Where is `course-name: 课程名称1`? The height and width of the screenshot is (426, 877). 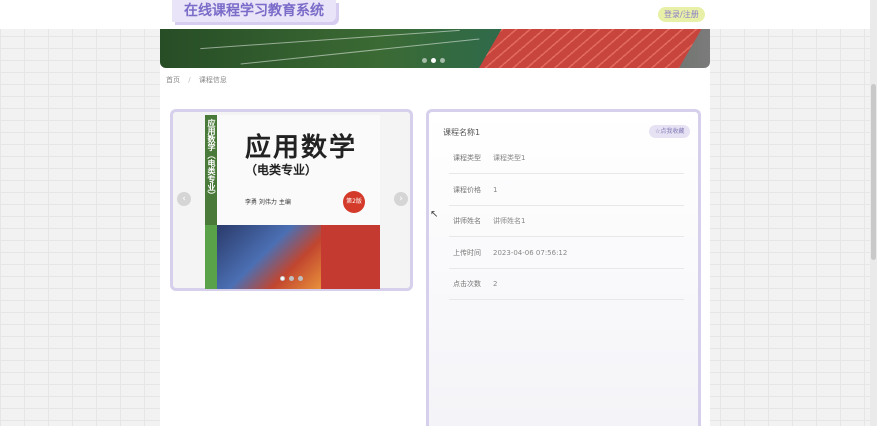 course-name: 课程名称1 is located at coordinates (462, 132).